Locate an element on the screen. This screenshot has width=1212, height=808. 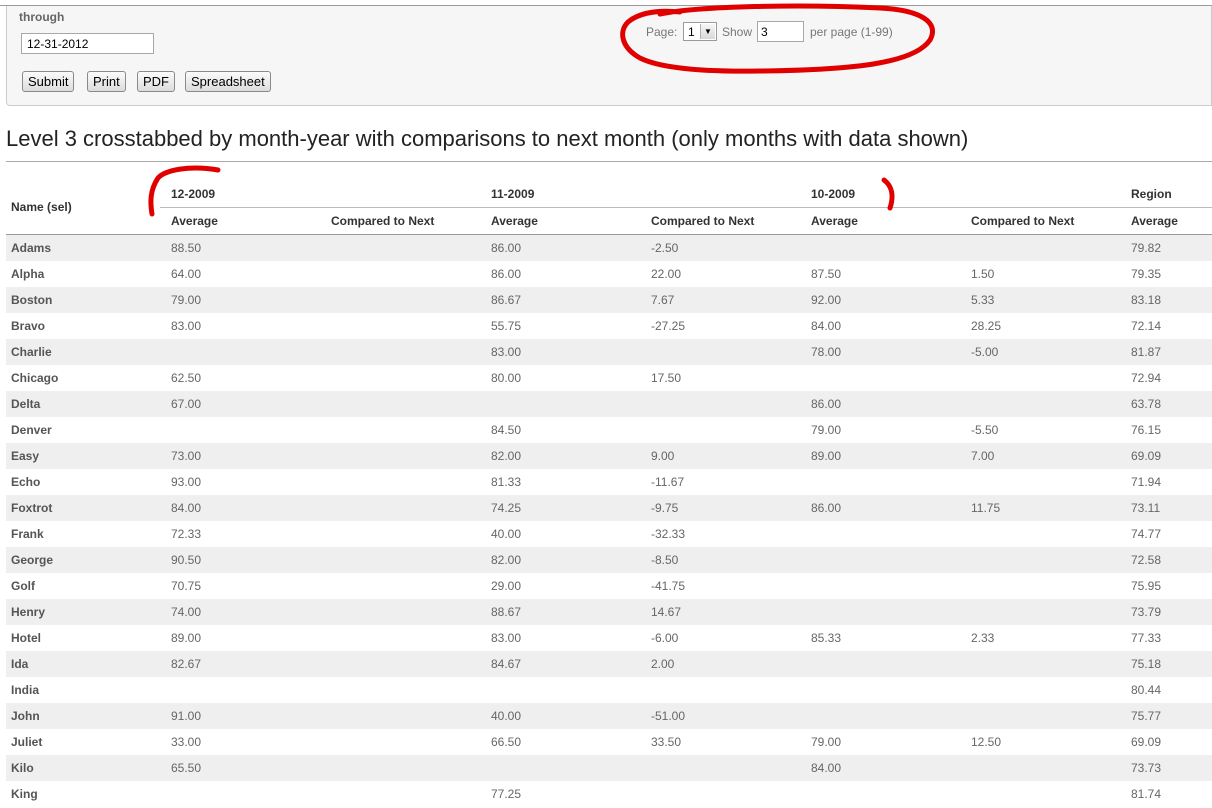
submit-button: Submit is located at coordinates (48, 81).